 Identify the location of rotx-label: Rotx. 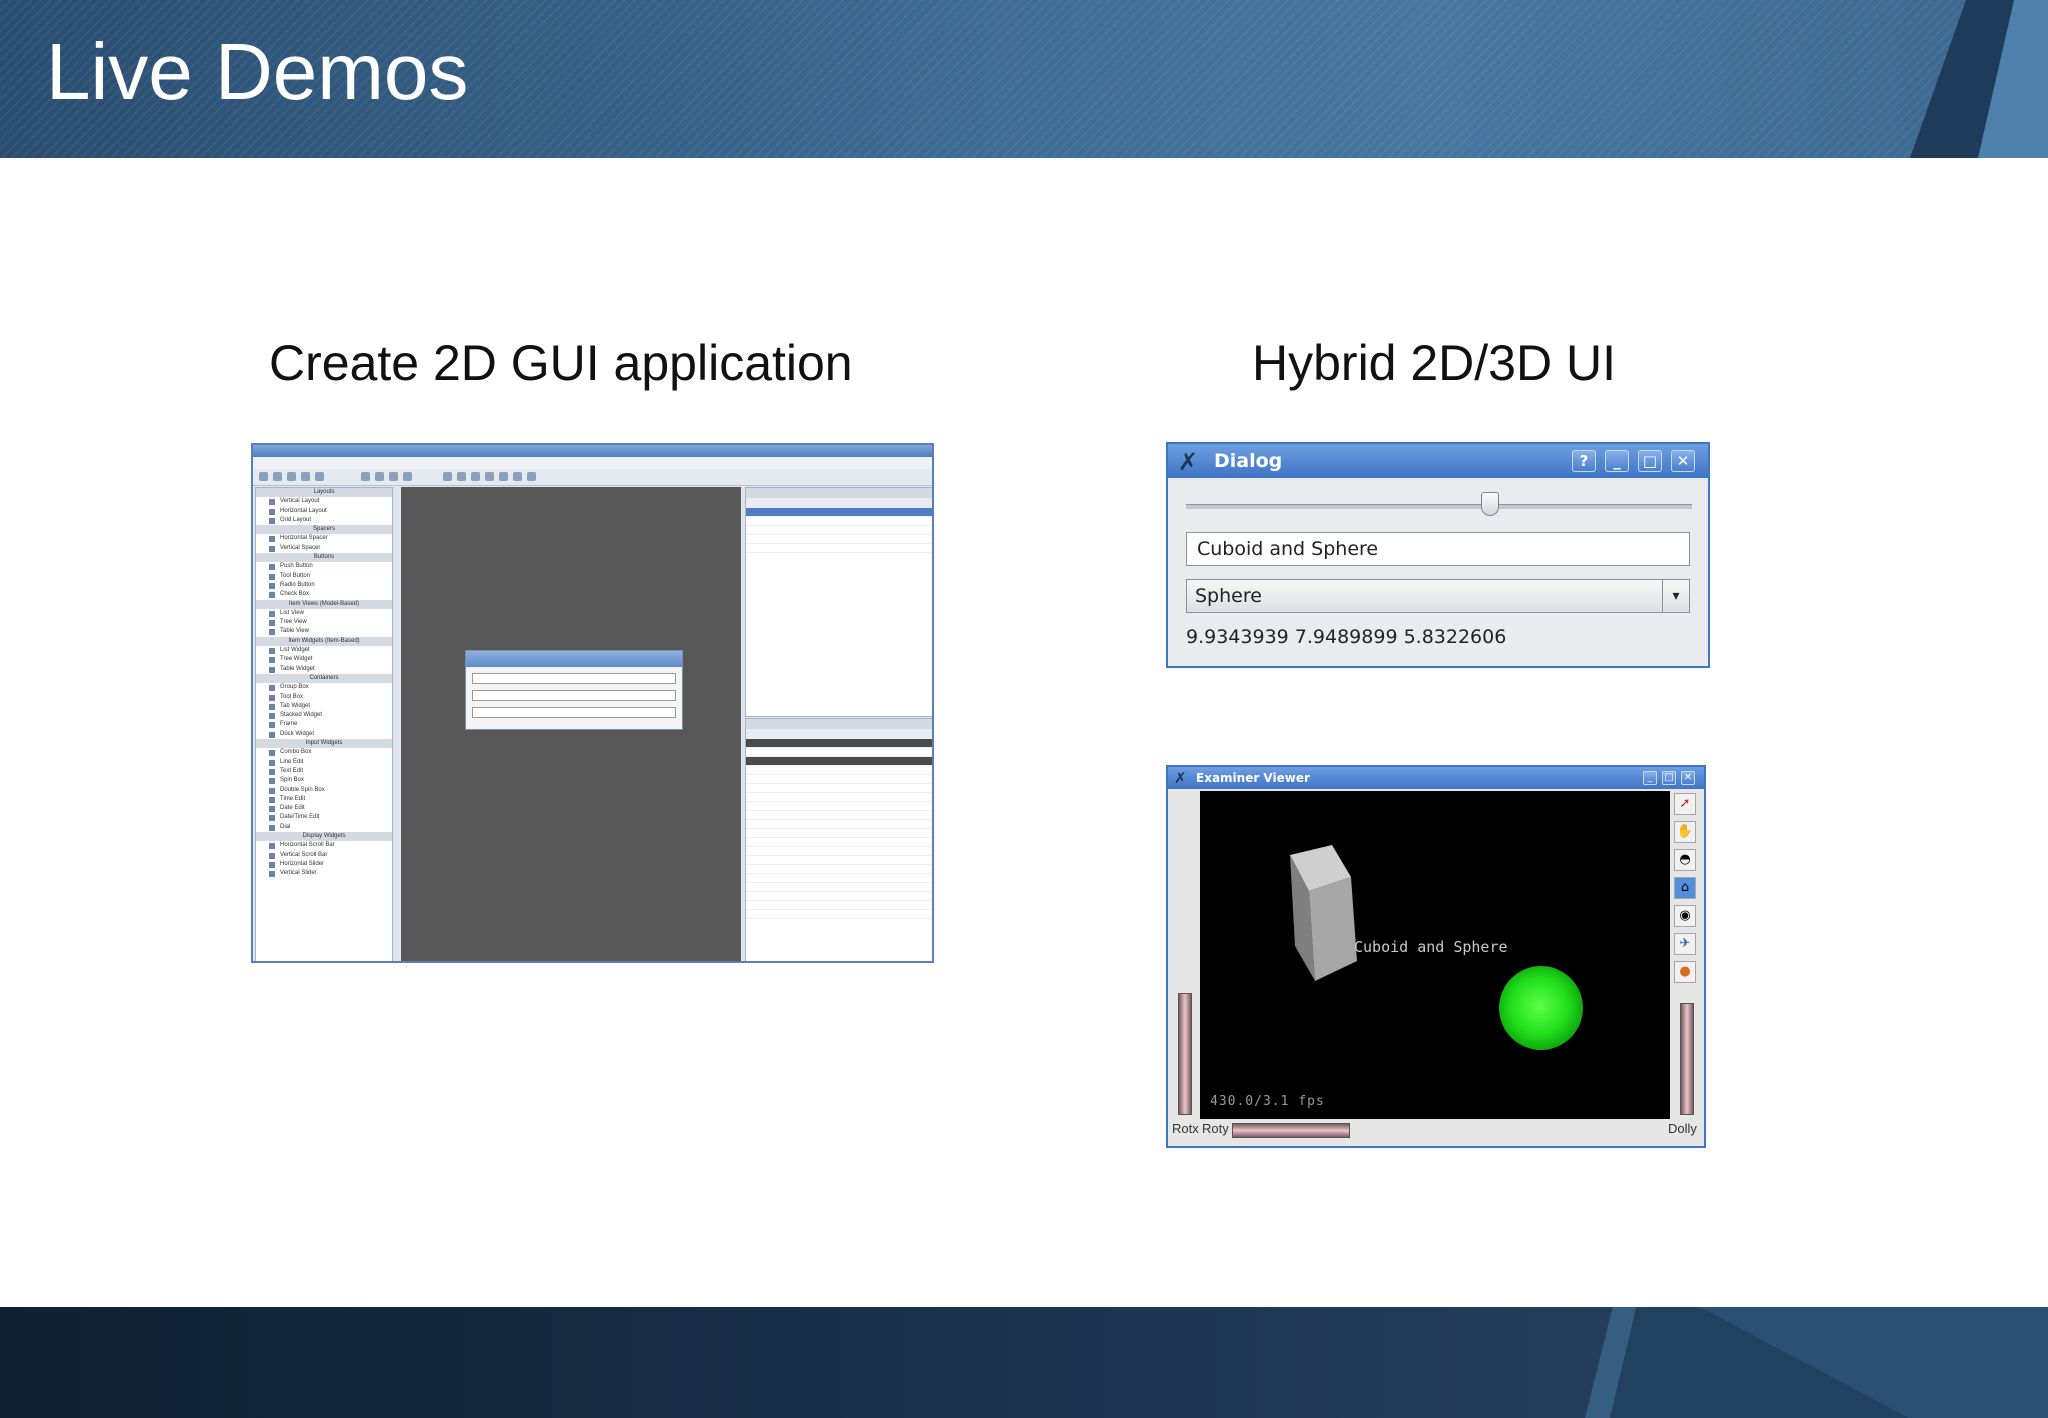
(1185, 1128).